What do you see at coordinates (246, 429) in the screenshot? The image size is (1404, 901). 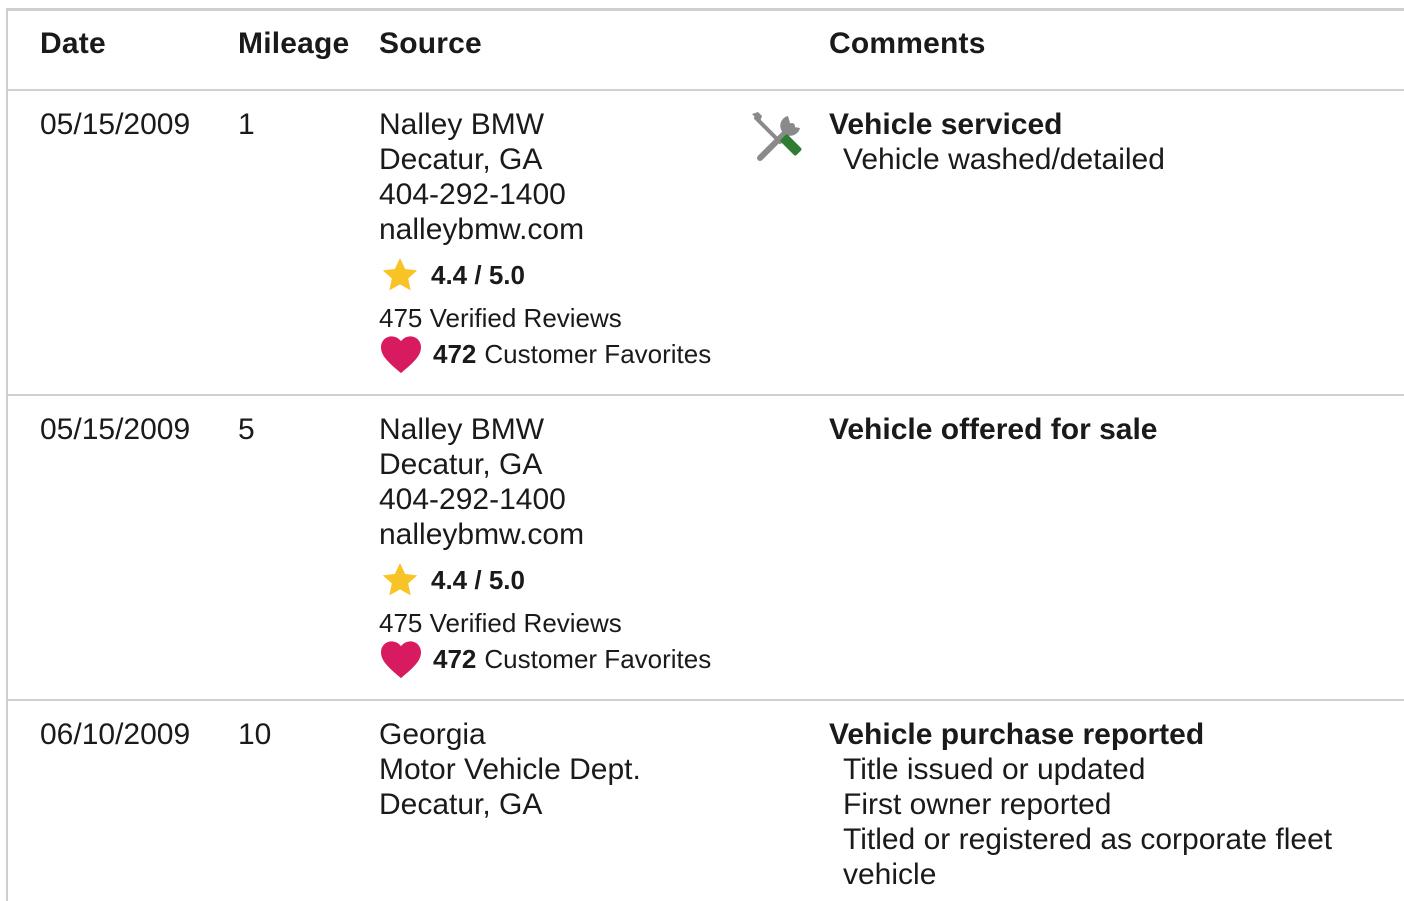 I see `row-mileage: 5` at bounding box center [246, 429].